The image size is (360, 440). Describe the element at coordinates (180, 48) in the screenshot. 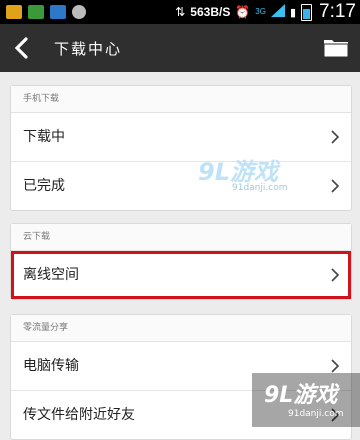

I see `title-bar: 下载中心` at that location.